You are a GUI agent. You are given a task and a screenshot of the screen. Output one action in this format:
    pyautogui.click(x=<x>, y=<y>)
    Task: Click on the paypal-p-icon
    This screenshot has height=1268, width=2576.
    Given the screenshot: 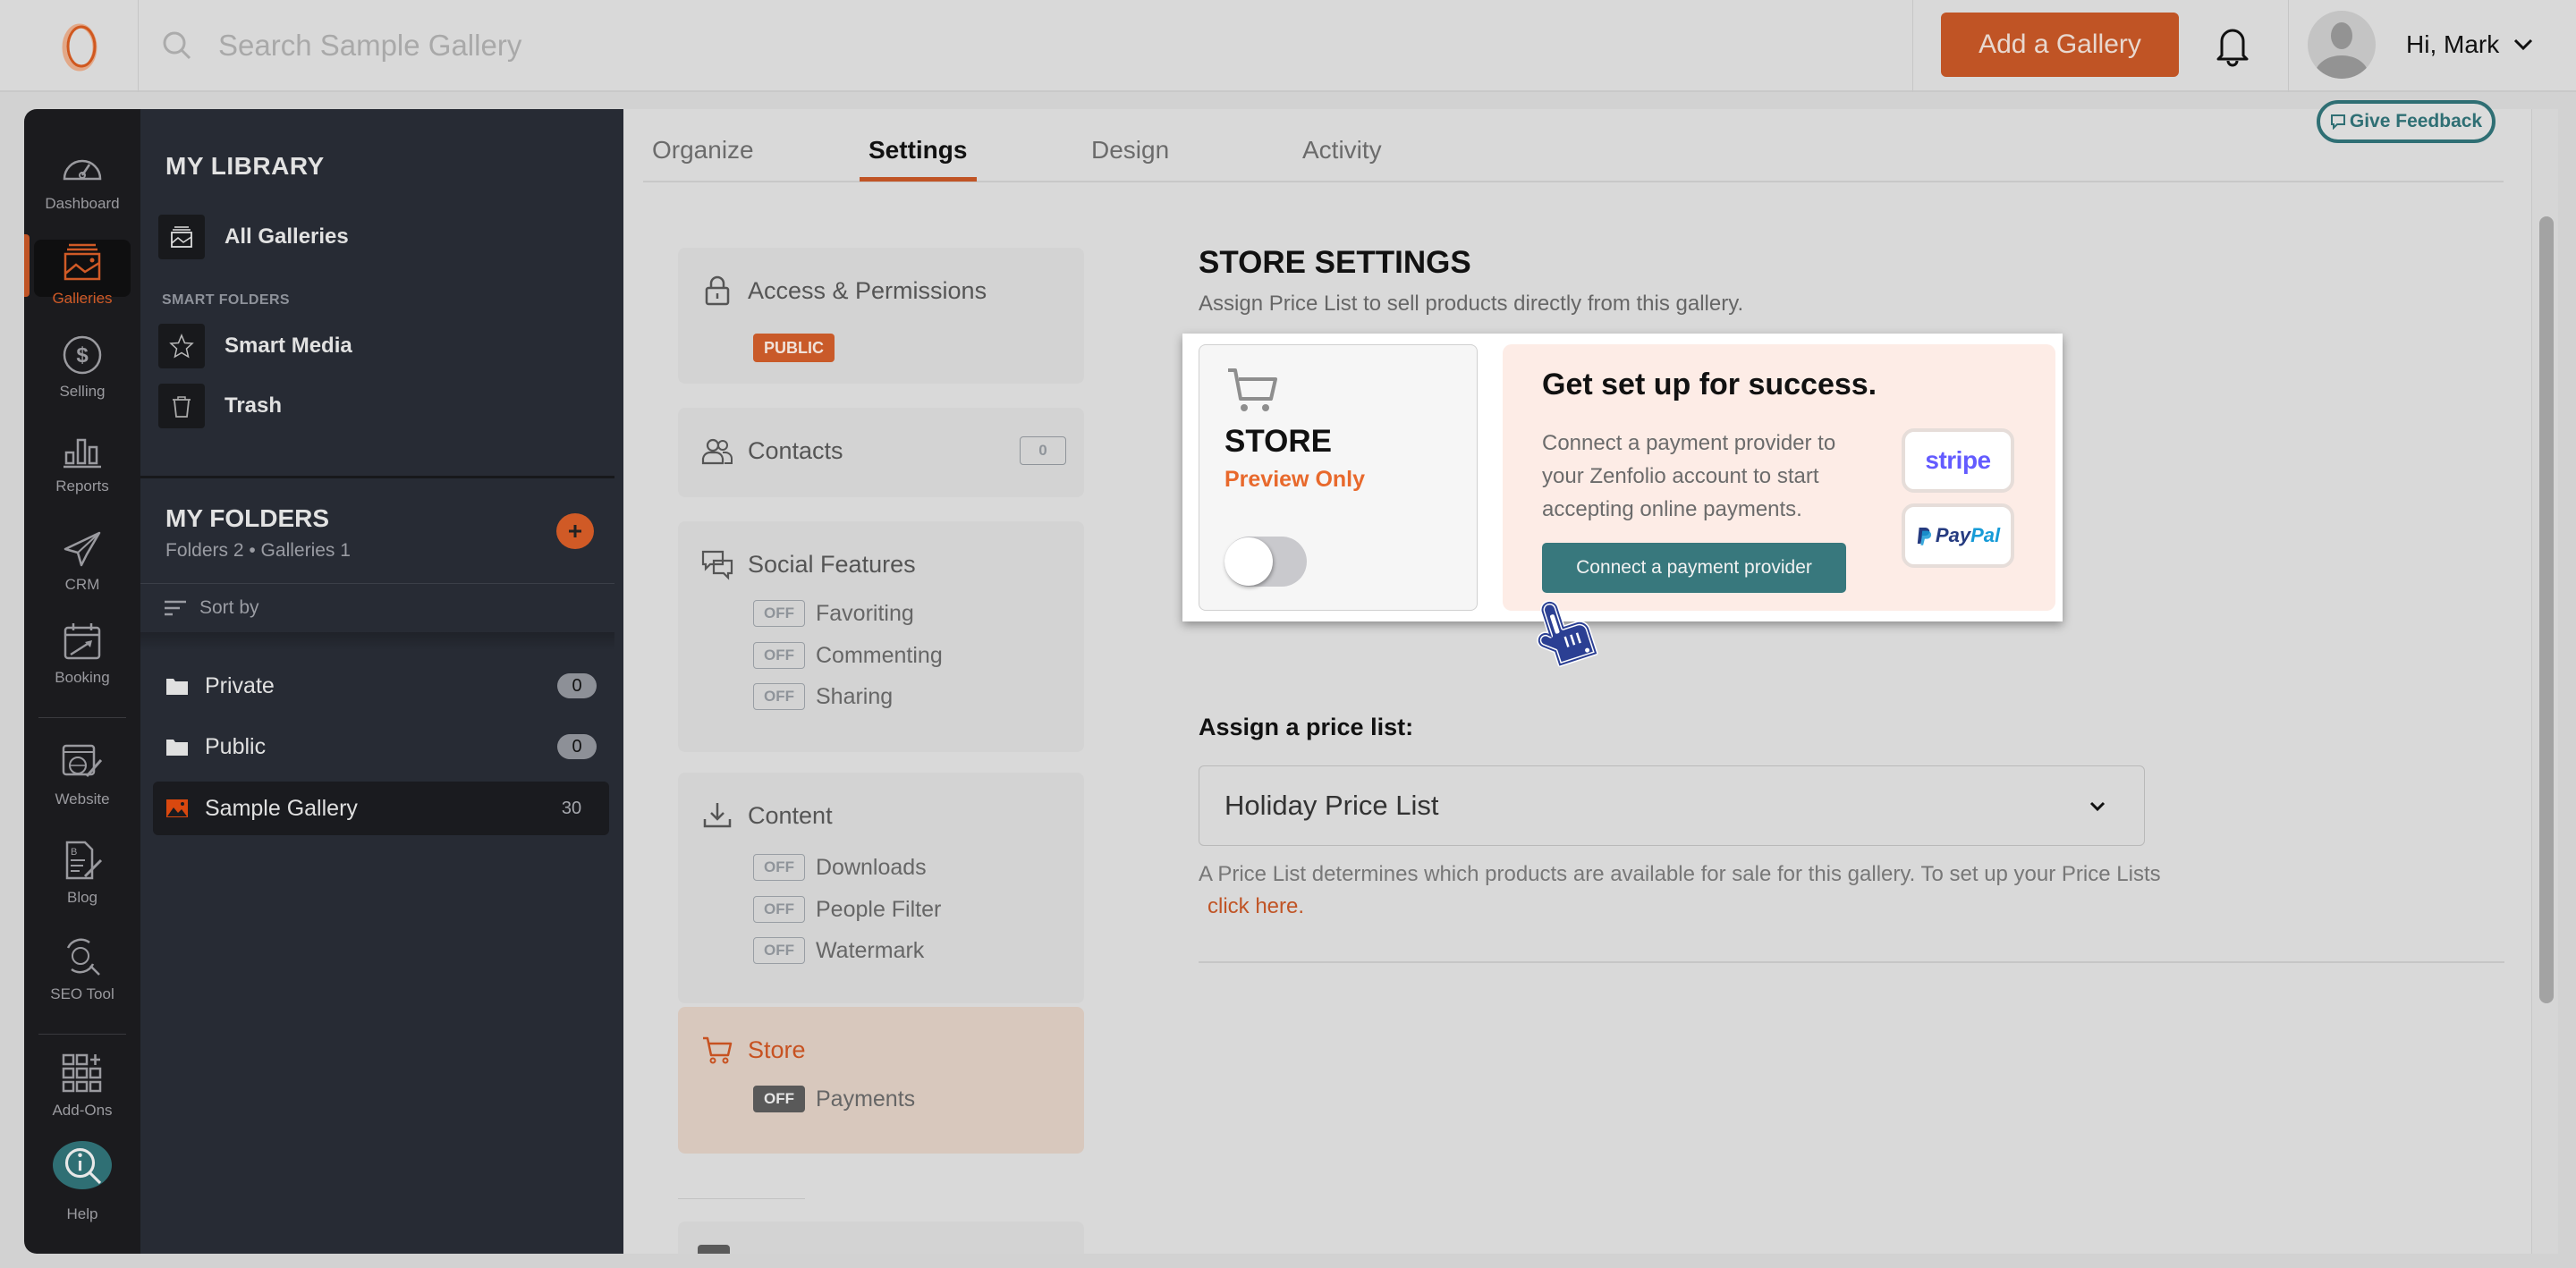 What is the action you would take?
    pyautogui.click(x=1924, y=536)
    